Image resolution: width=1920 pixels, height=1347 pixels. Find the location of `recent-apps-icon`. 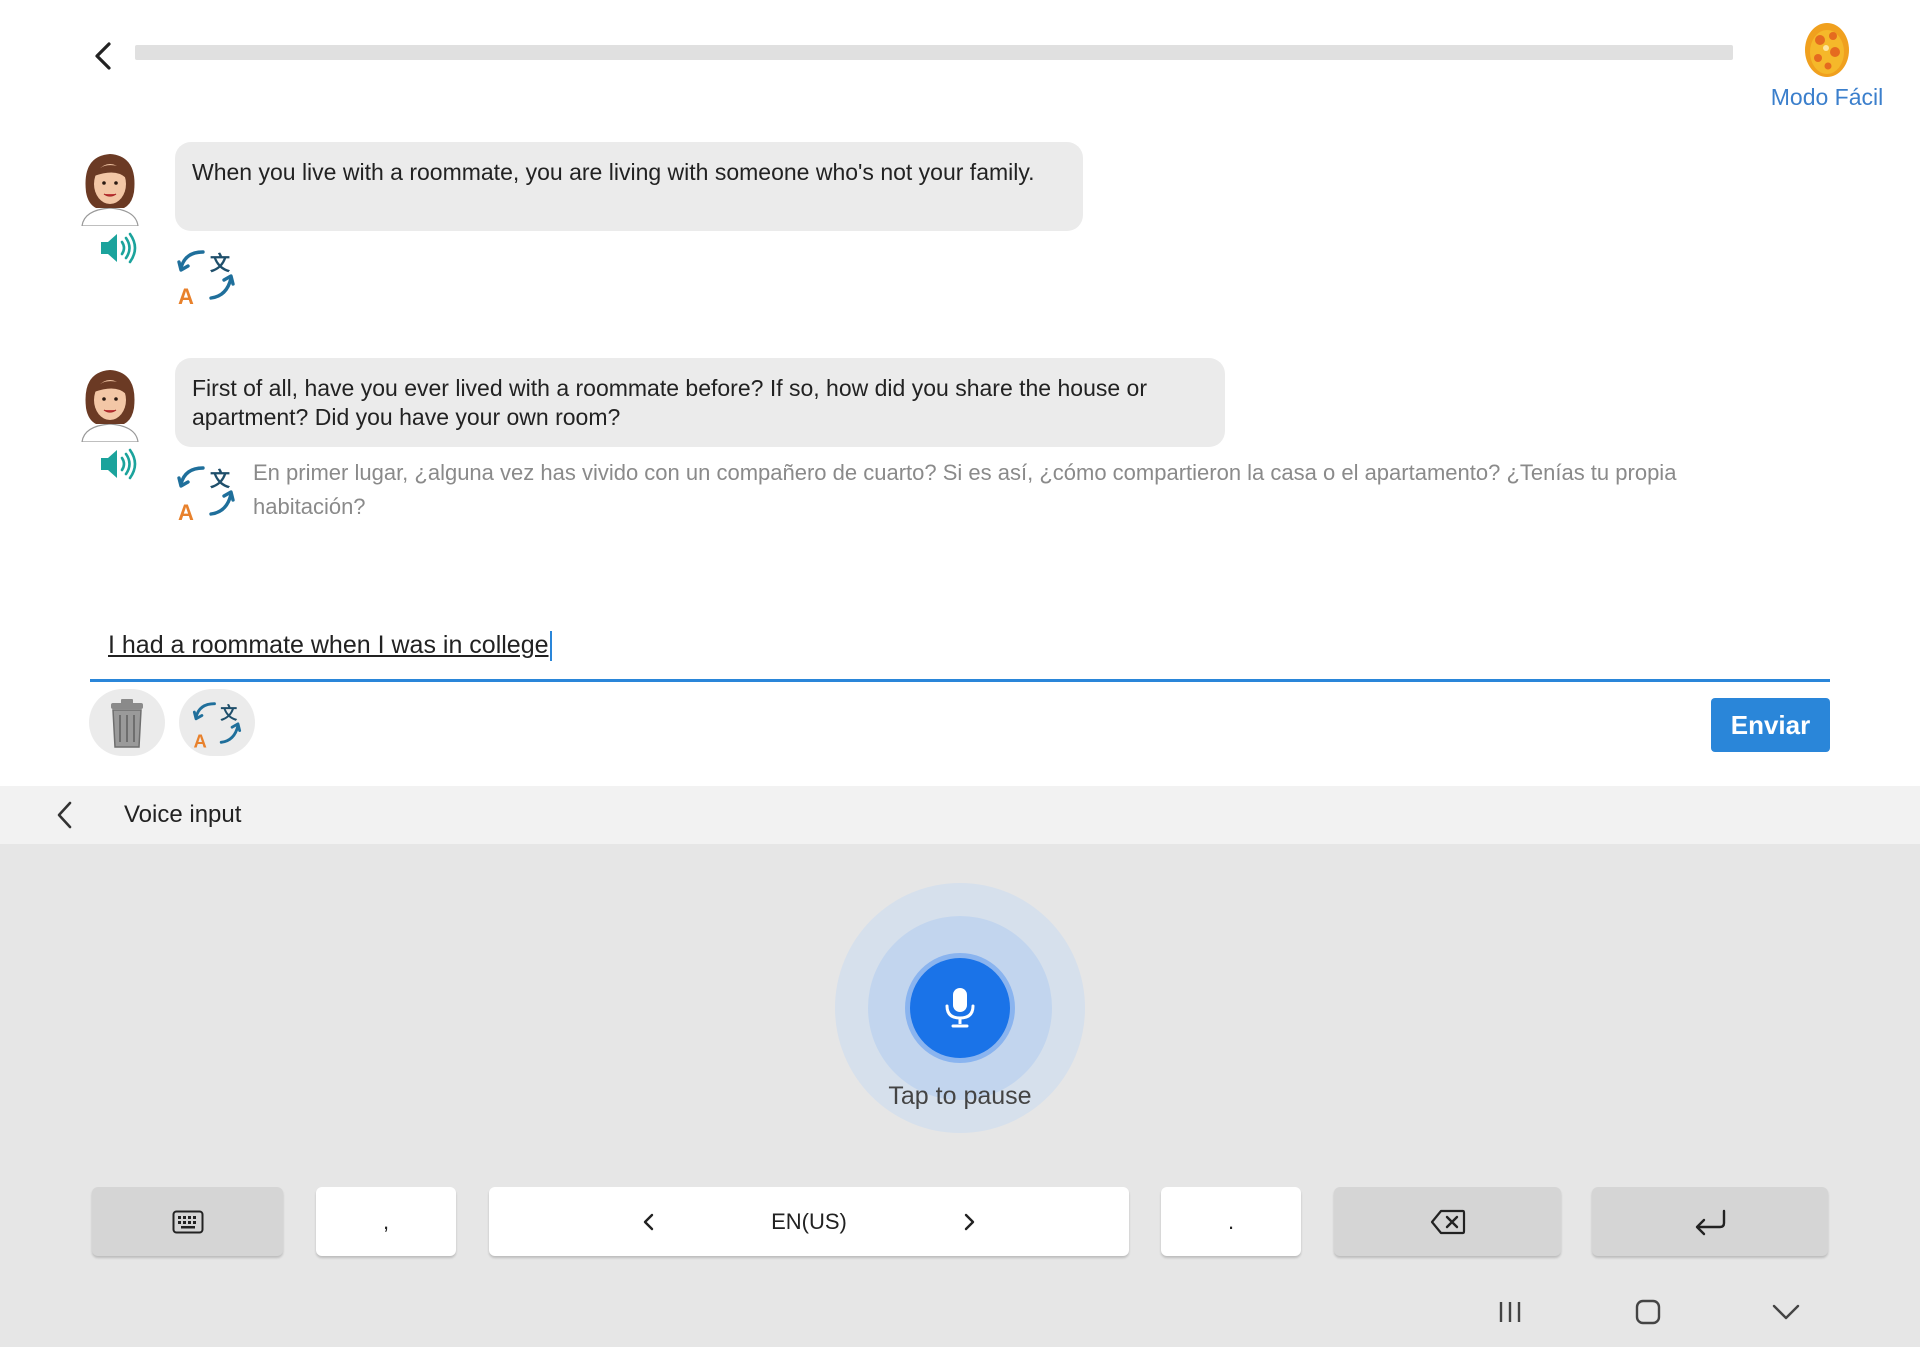

recent-apps-icon is located at coordinates (1510, 1312).